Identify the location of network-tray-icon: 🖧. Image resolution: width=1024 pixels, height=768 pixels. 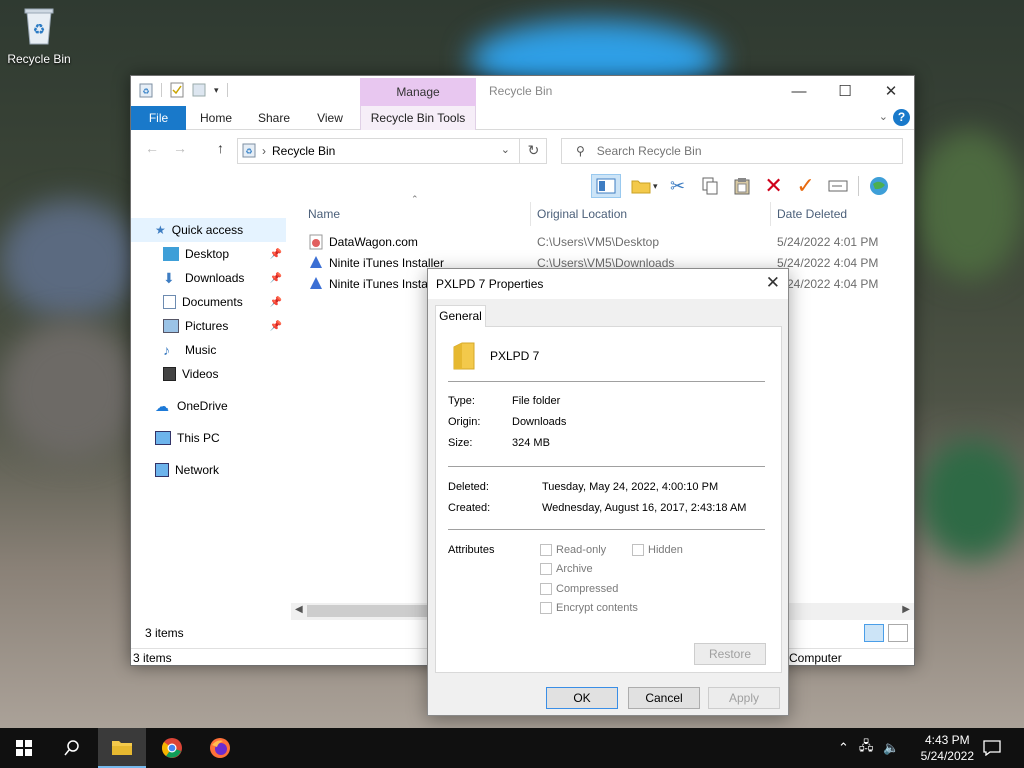
(866, 748).